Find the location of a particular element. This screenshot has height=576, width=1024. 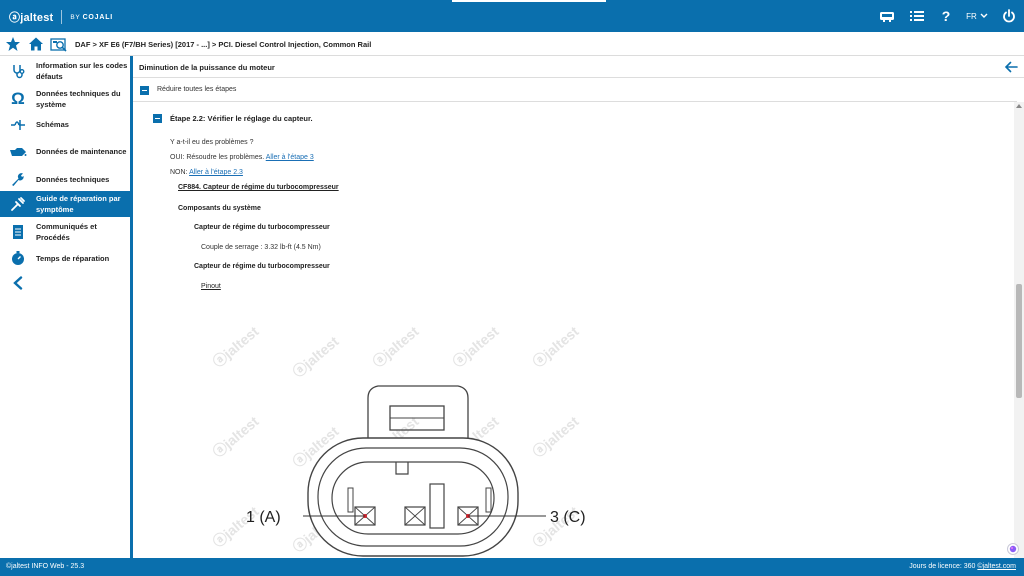

sidebar-item-bulletins: Communiqués et Procédés is located at coordinates (65, 232).